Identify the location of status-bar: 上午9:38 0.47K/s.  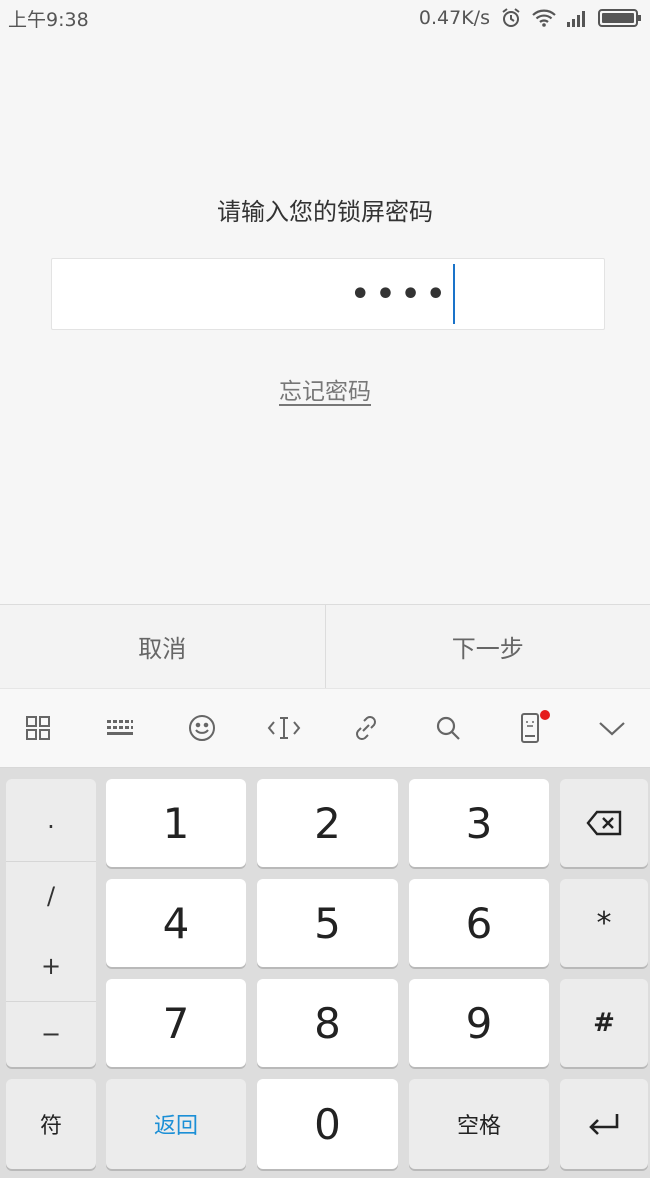
(325, 18).